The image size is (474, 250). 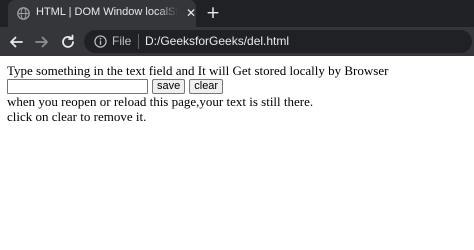 What do you see at coordinates (191, 13) in the screenshot?
I see `close-tab-icon: ✕` at bounding box center [191, 13].